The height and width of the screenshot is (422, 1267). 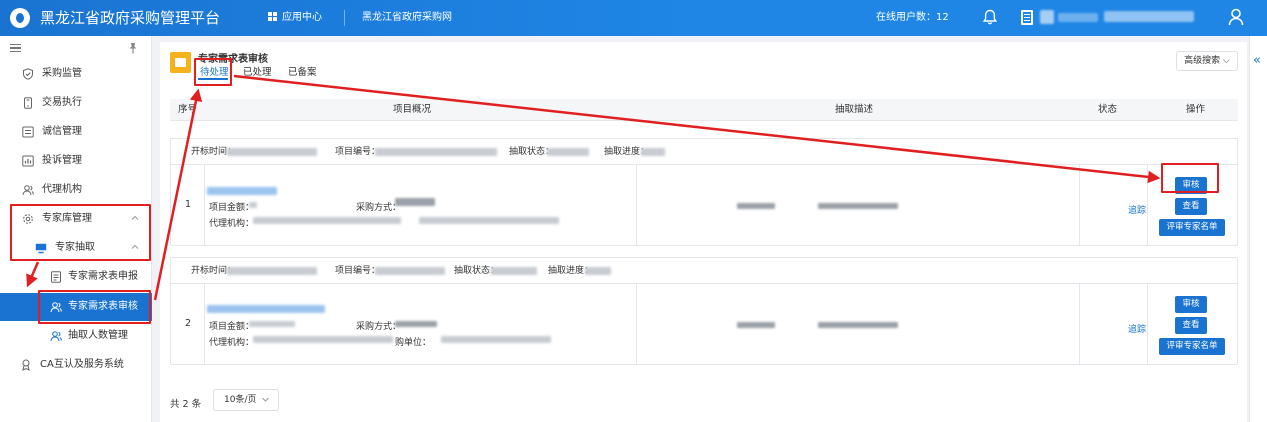 What do you see at coordinates (76, 248) in the screenshot?
I see `sidebar-item-expert-extraction: 专家抽取` at bounding box center [76, 248].